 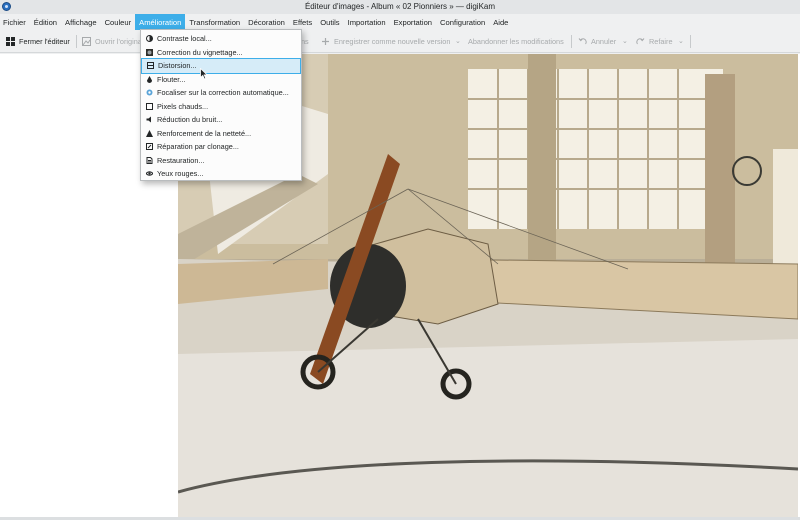 I want to click on discard-changes-button: Abandonner les modifications, so click(x=516, y=41).